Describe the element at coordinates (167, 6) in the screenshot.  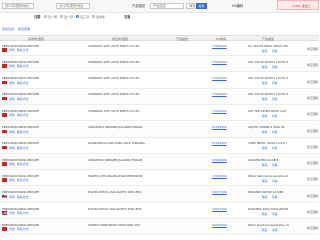
I see `product-input: 产品描述` at that location.